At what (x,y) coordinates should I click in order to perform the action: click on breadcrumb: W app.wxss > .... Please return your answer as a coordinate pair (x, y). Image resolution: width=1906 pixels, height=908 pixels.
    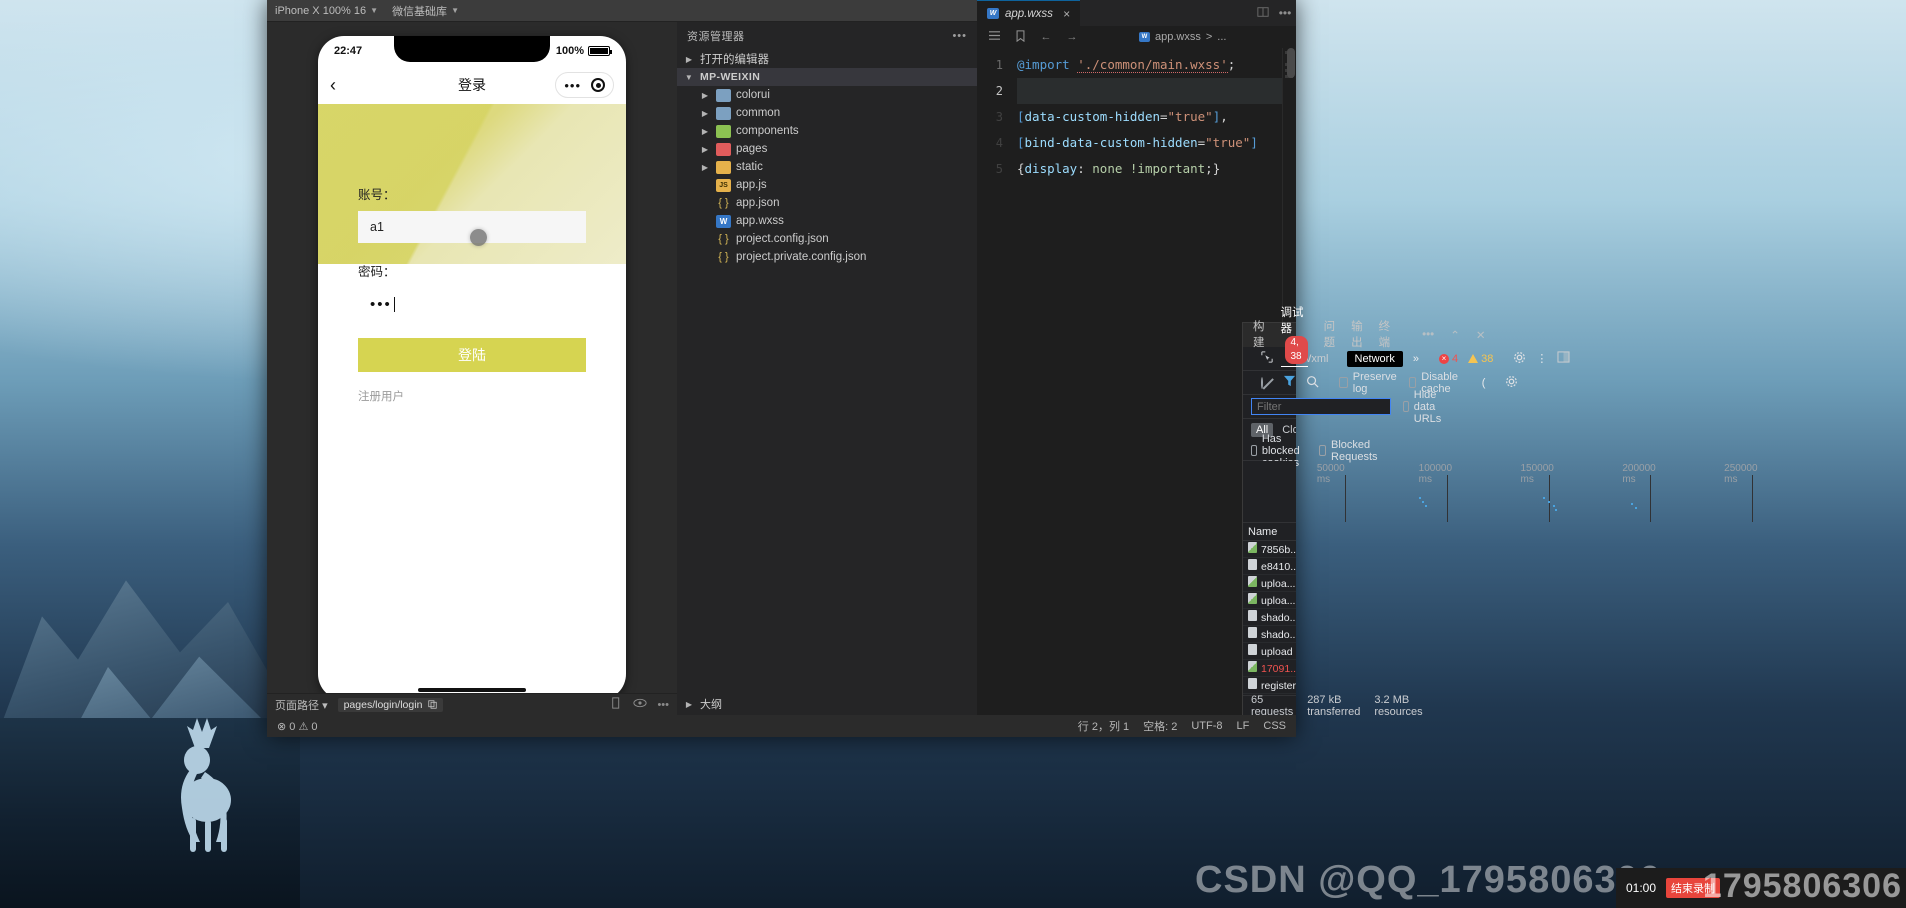
    Looking at the image, I should click on (1182, 37).